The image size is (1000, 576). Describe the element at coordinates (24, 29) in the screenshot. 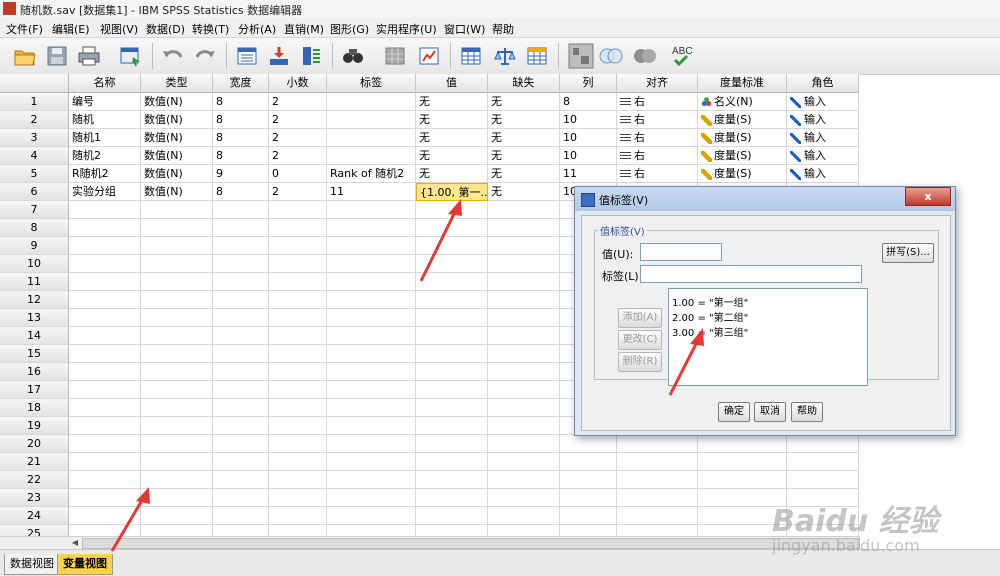

I see `menu-file: 文件(F)` at that location.